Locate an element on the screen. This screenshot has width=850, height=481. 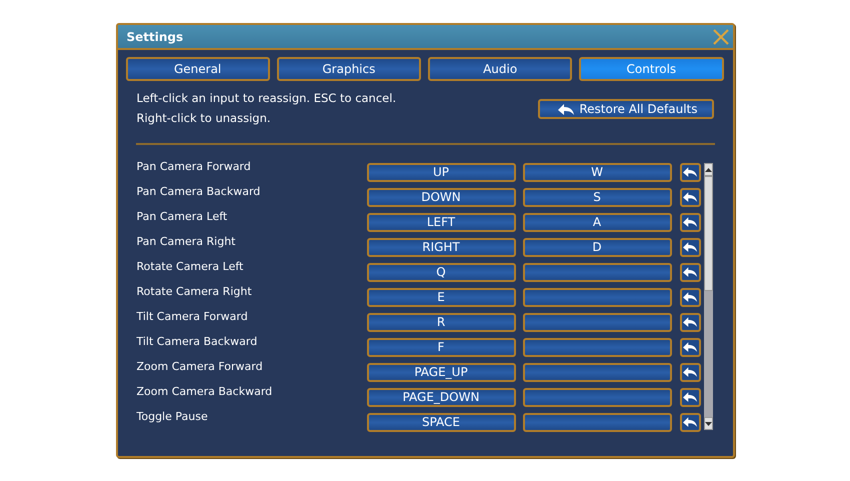
scroll-up-button is located at coordinates (708, 169).